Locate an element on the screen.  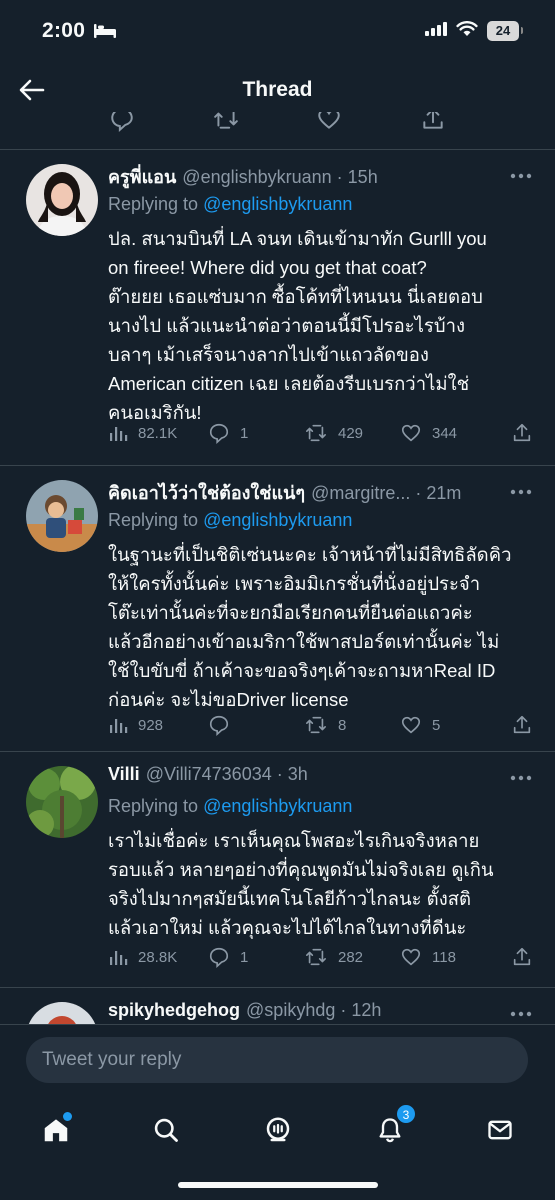
tweet-content: spikyhedgehog @spikyhdg · 12h is located at coordinates (320, 1012).